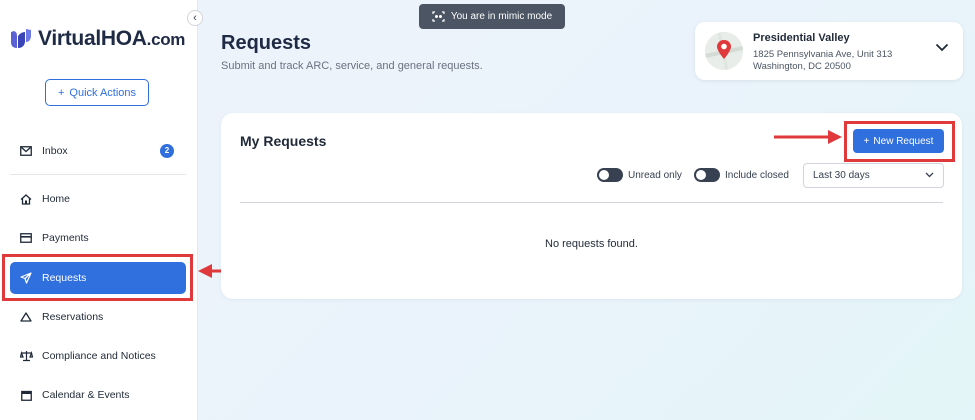 Image resolution: width=975 pixels, height=420 pixels. I want to click on home-icon, so click(26, 199).